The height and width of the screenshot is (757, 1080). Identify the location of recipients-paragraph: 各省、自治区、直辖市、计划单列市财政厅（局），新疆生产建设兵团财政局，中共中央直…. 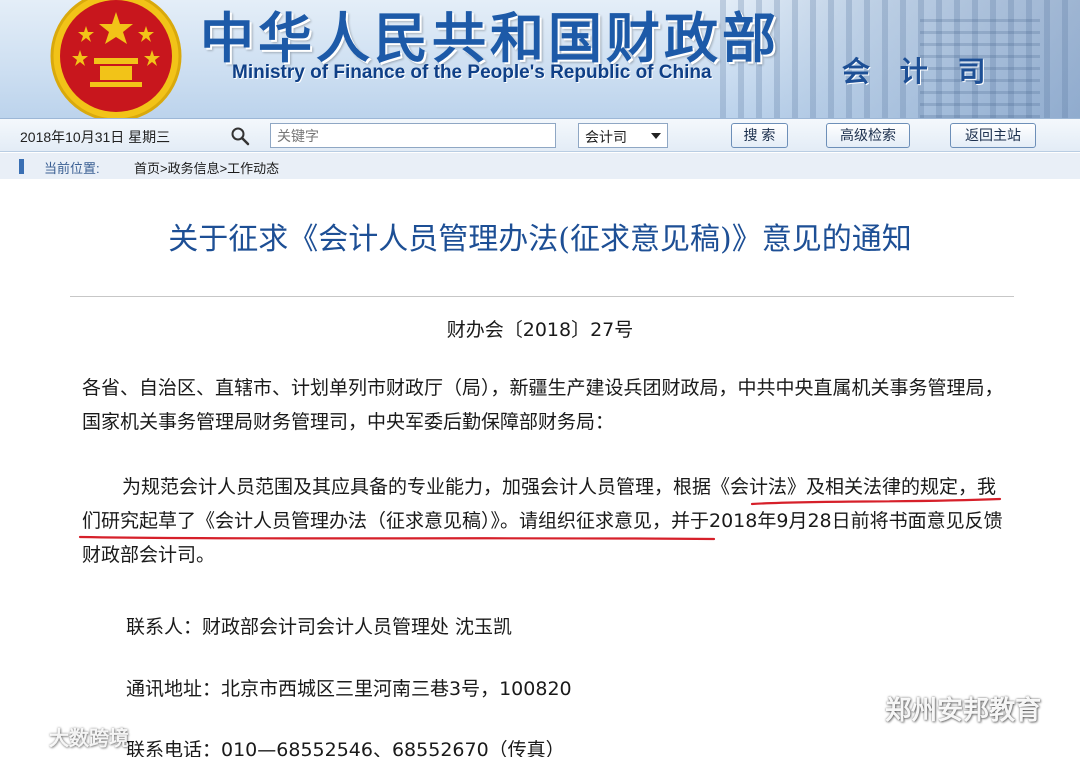
(543, 405).